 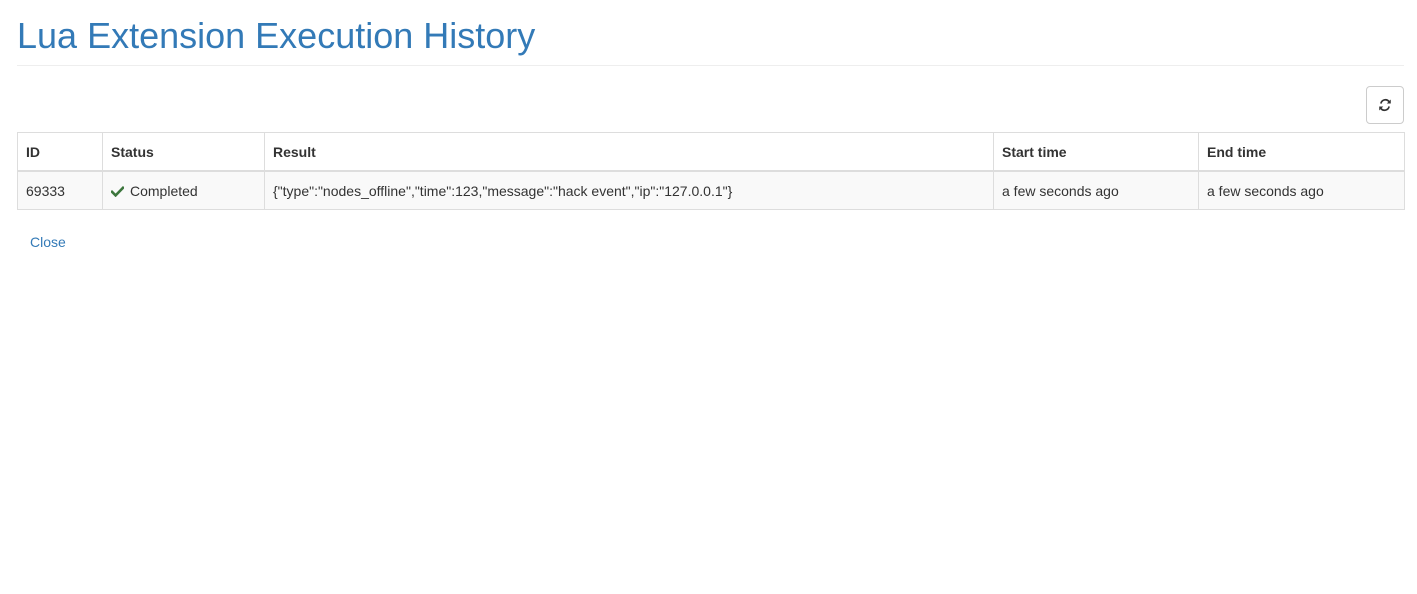 I want to click on column-header-start-time: Start time, so click(x=1096, y=152).